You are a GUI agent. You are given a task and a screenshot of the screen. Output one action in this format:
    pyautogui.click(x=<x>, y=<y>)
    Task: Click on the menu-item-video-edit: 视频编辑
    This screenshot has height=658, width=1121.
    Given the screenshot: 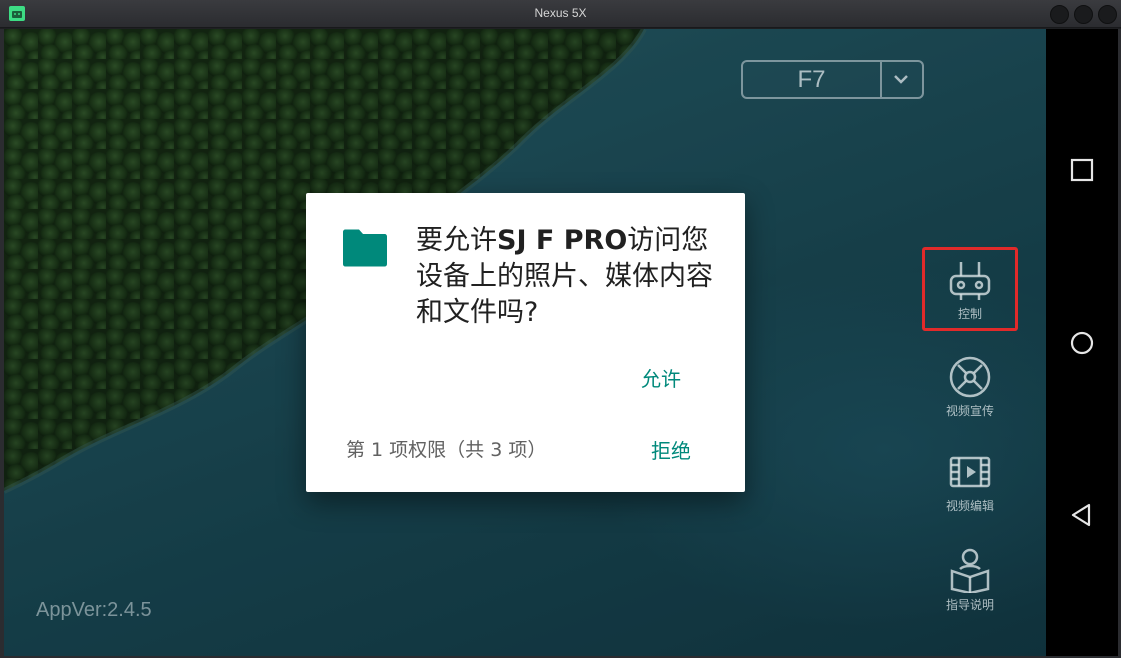 What is the action you would take?
    pyautogui.click(x=970, y=482)
    